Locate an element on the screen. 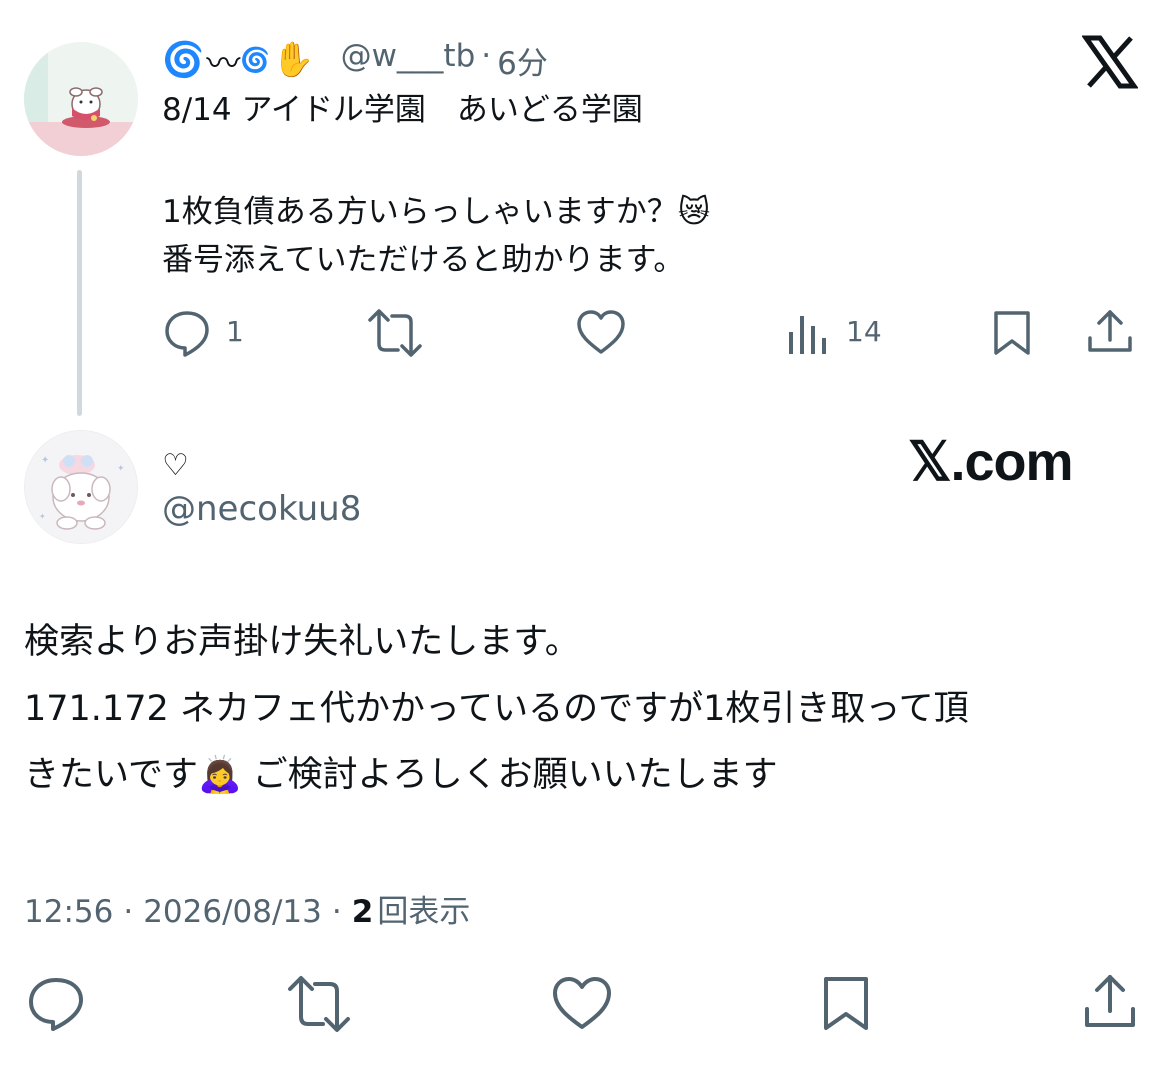 This screenshot has width=1166, height=1087. view-count: 14 is located at coordinates (864, 331).